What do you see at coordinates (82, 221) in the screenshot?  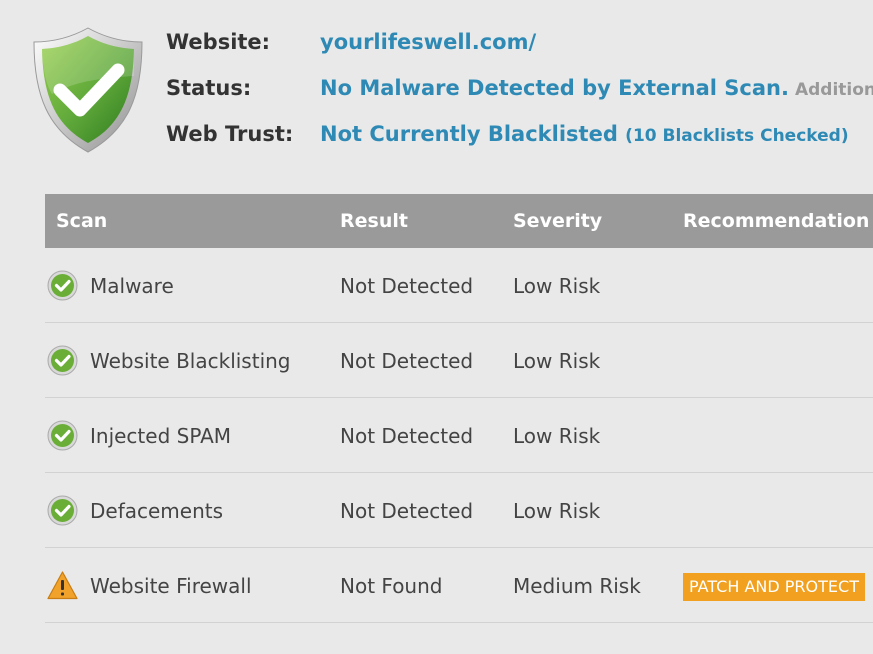 I see `header-scan: Scan` at bounding box center [82, 221].